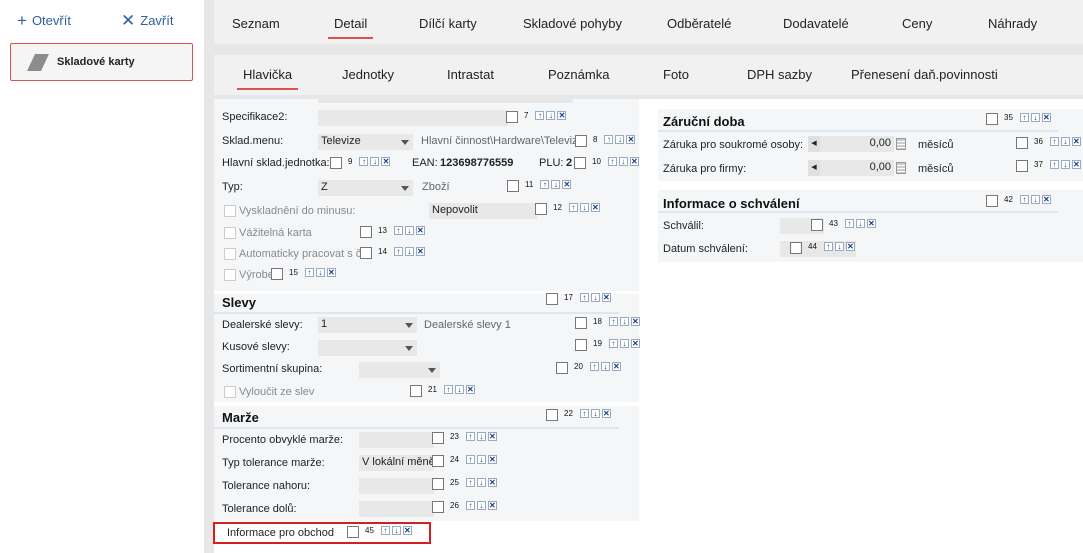 This screenshot has width=1083, height=553. I want to click on vyskladneni-field: Nepovolit, so click(483, 211).